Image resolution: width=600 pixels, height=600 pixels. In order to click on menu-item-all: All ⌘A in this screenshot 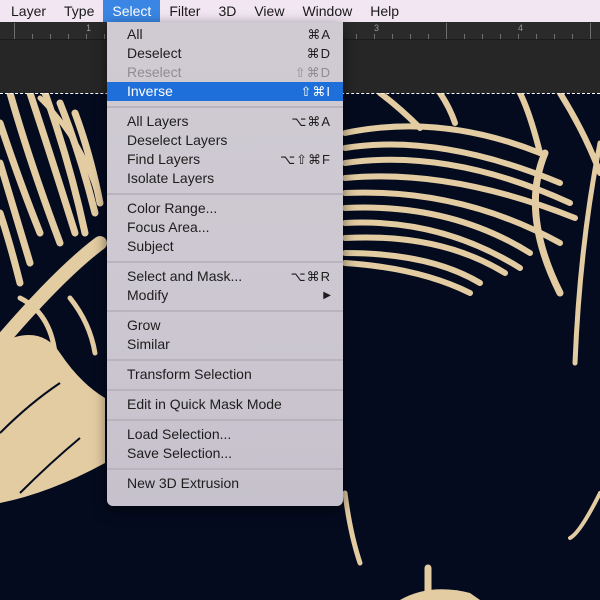, I will do `click(225, 34)`.